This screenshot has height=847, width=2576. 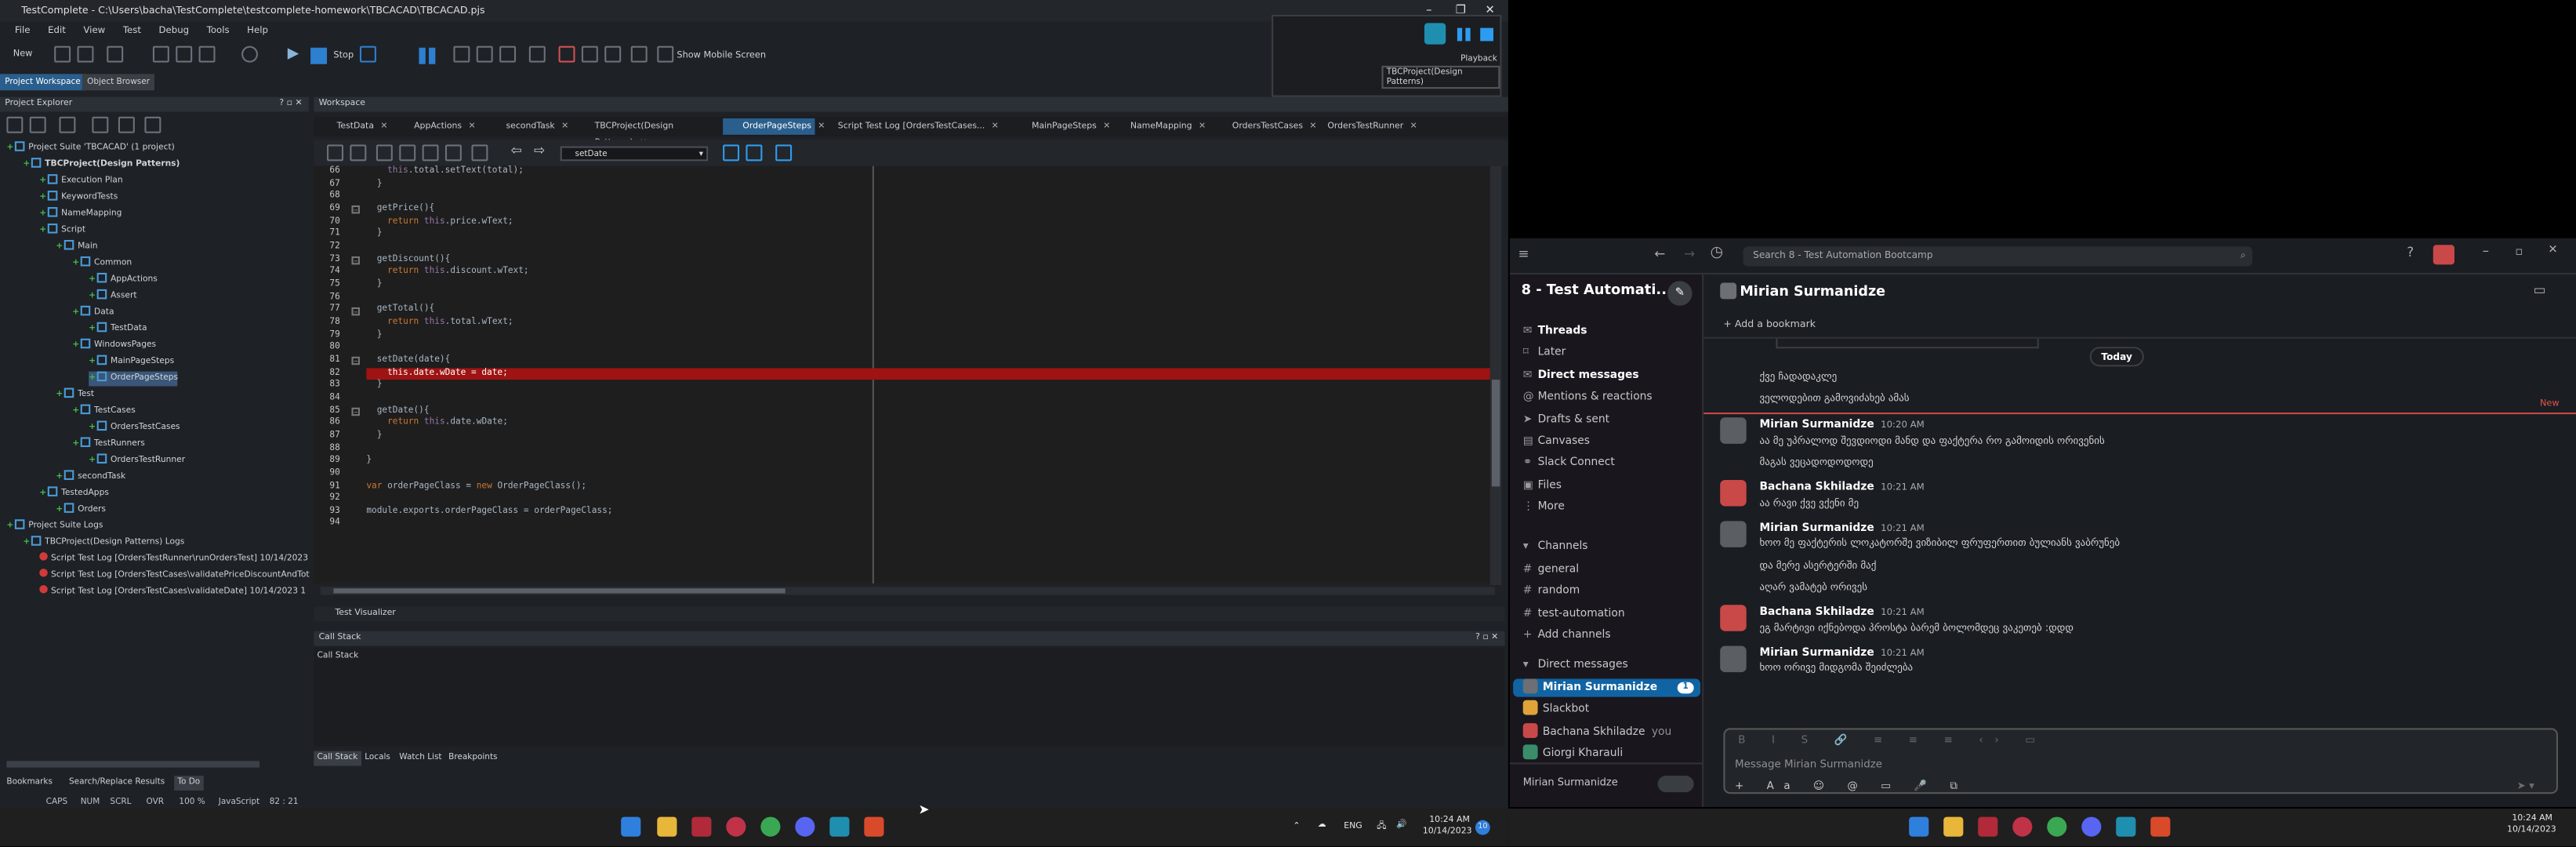 What do you see at coordinates (43, 82) in the screenshot?
I see `tab-project-workspace: Project Workspace` at bounding box center [43, 82].